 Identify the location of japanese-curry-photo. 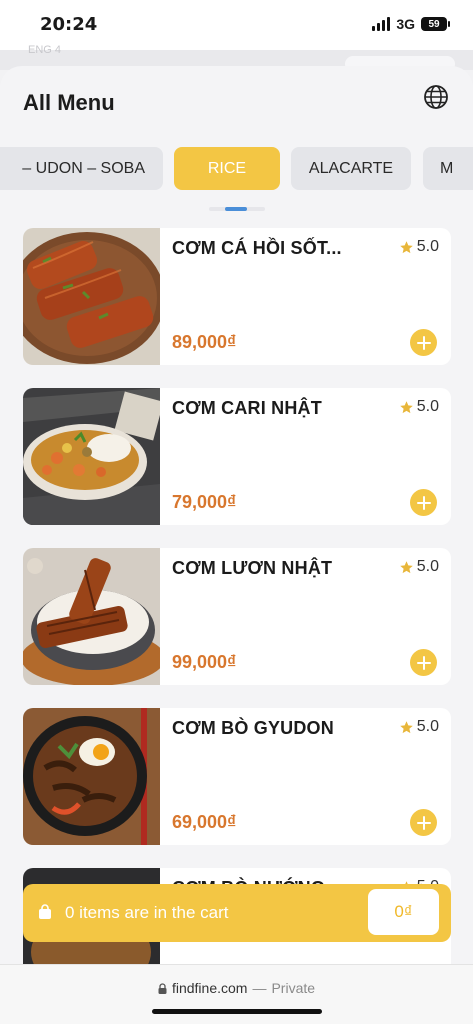
(91, 456).